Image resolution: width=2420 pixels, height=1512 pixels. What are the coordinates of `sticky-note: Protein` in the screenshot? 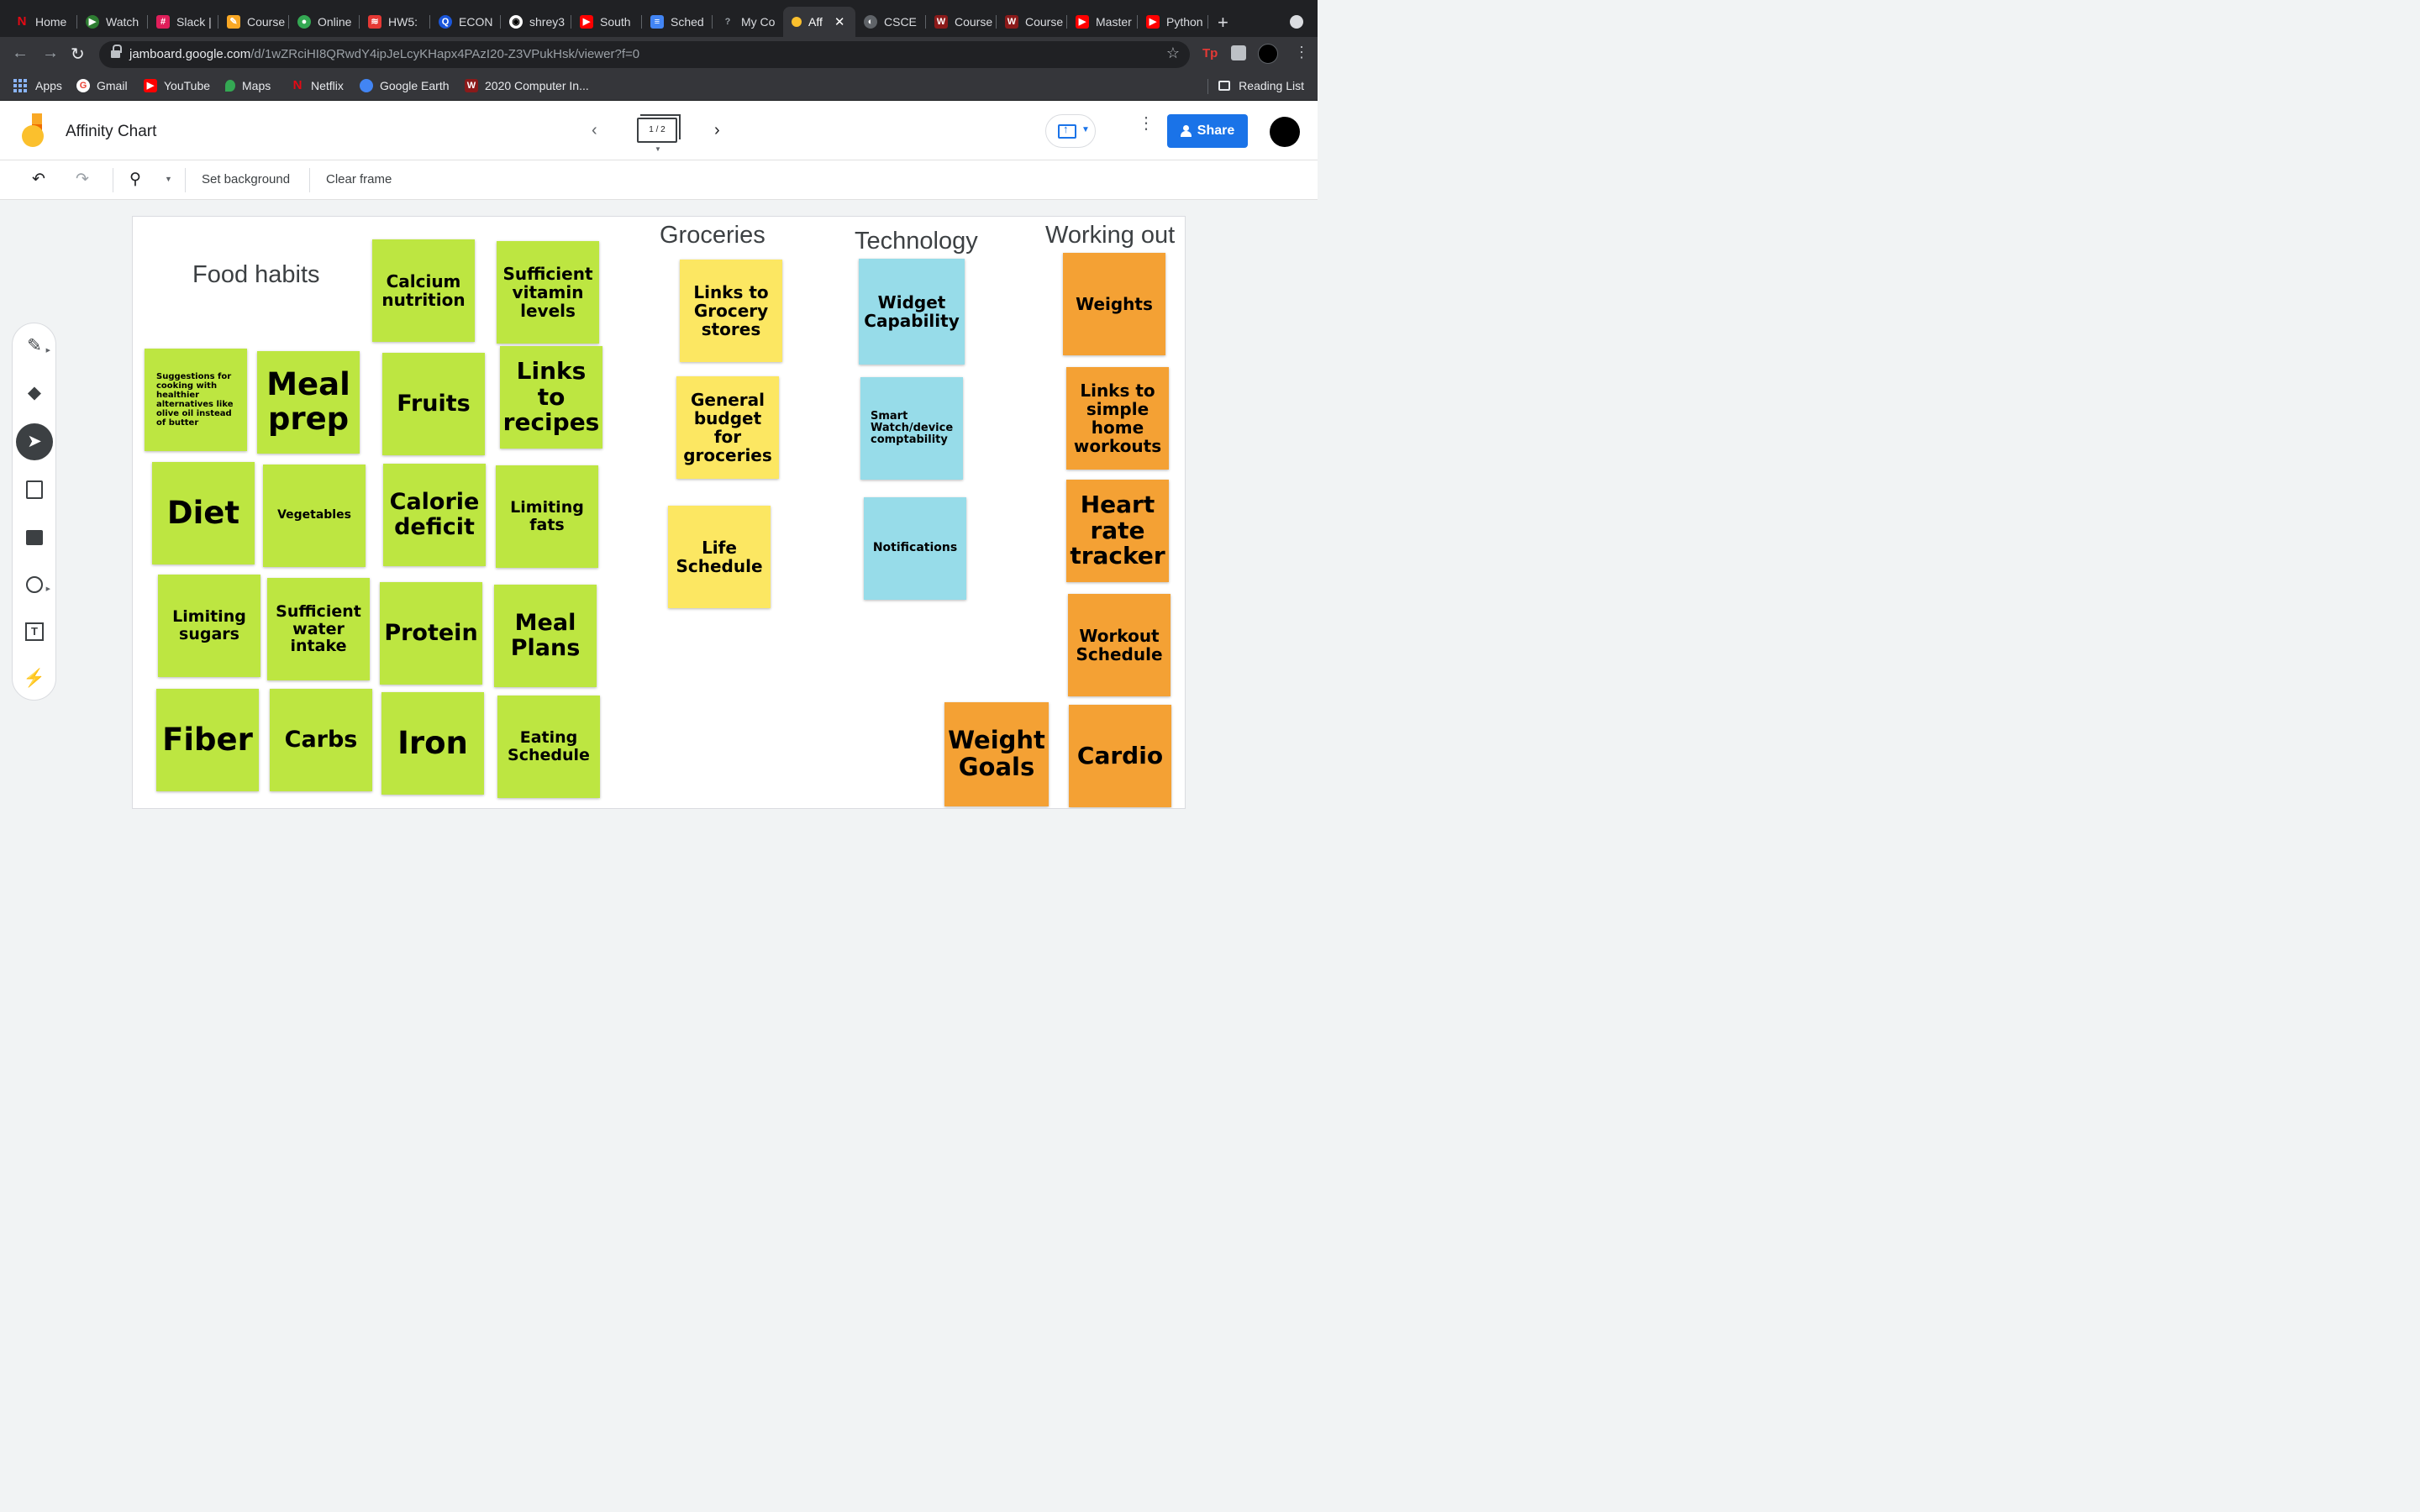 It's located at (431, 633).